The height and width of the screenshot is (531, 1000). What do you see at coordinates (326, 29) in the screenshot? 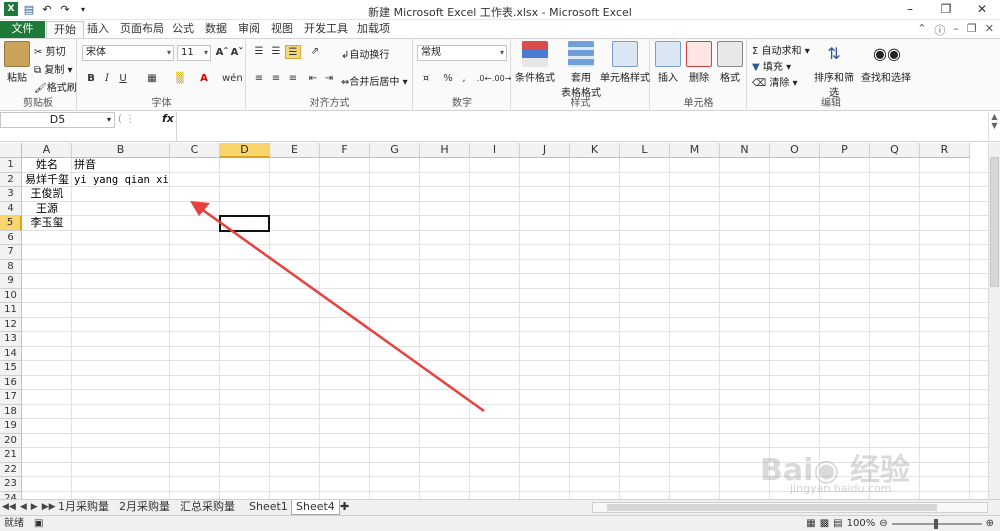
I see `tab-developer: 开发工具` at bounding box center [326, 29].